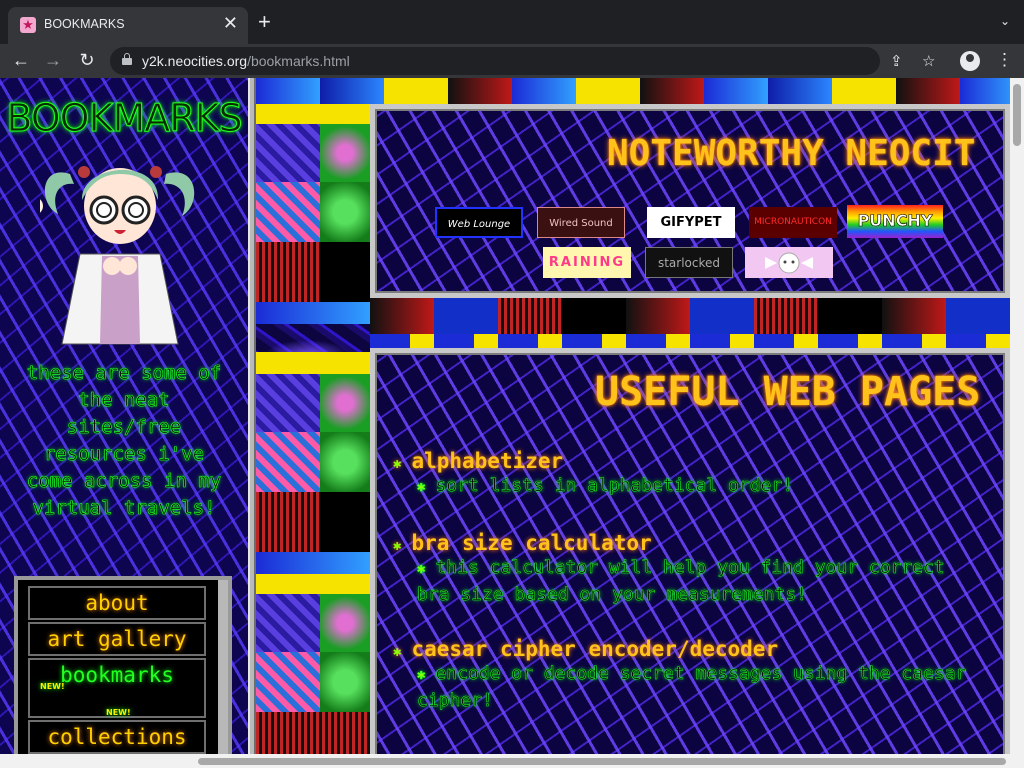 Image resolution: width=1024 pixels, height=768 pixels. I want to click on chevron-down-icon: ⌄, so click(1005, 21).